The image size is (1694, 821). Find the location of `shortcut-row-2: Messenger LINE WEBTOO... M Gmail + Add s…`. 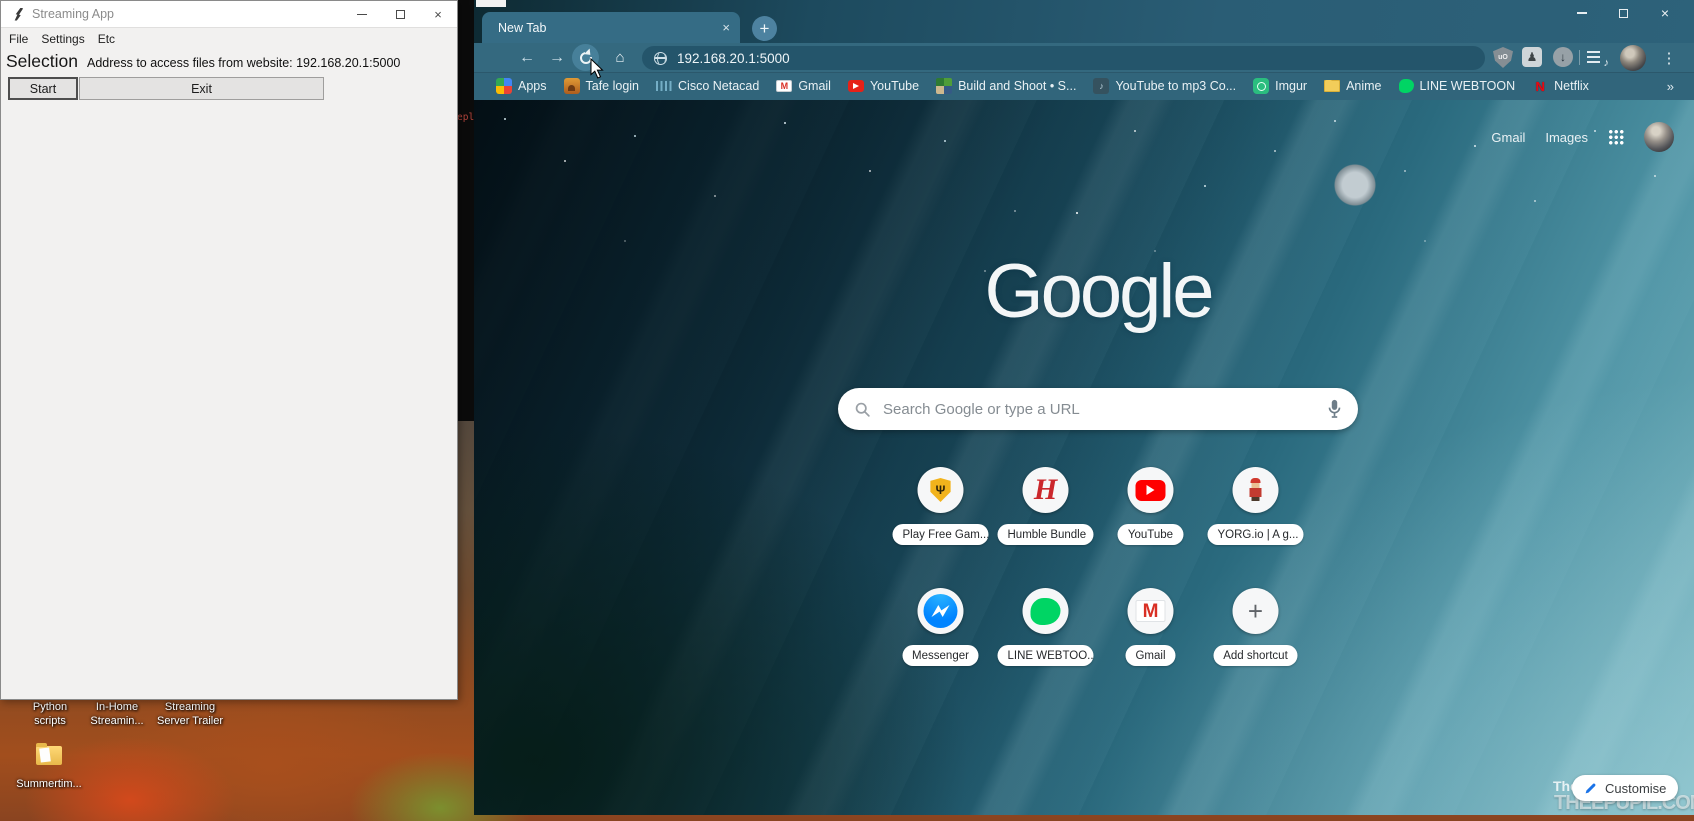

shortcut-row-2: Messenger LINE WEBTOO... M Gmail + Add s… is located at coordinates (1098, 627).